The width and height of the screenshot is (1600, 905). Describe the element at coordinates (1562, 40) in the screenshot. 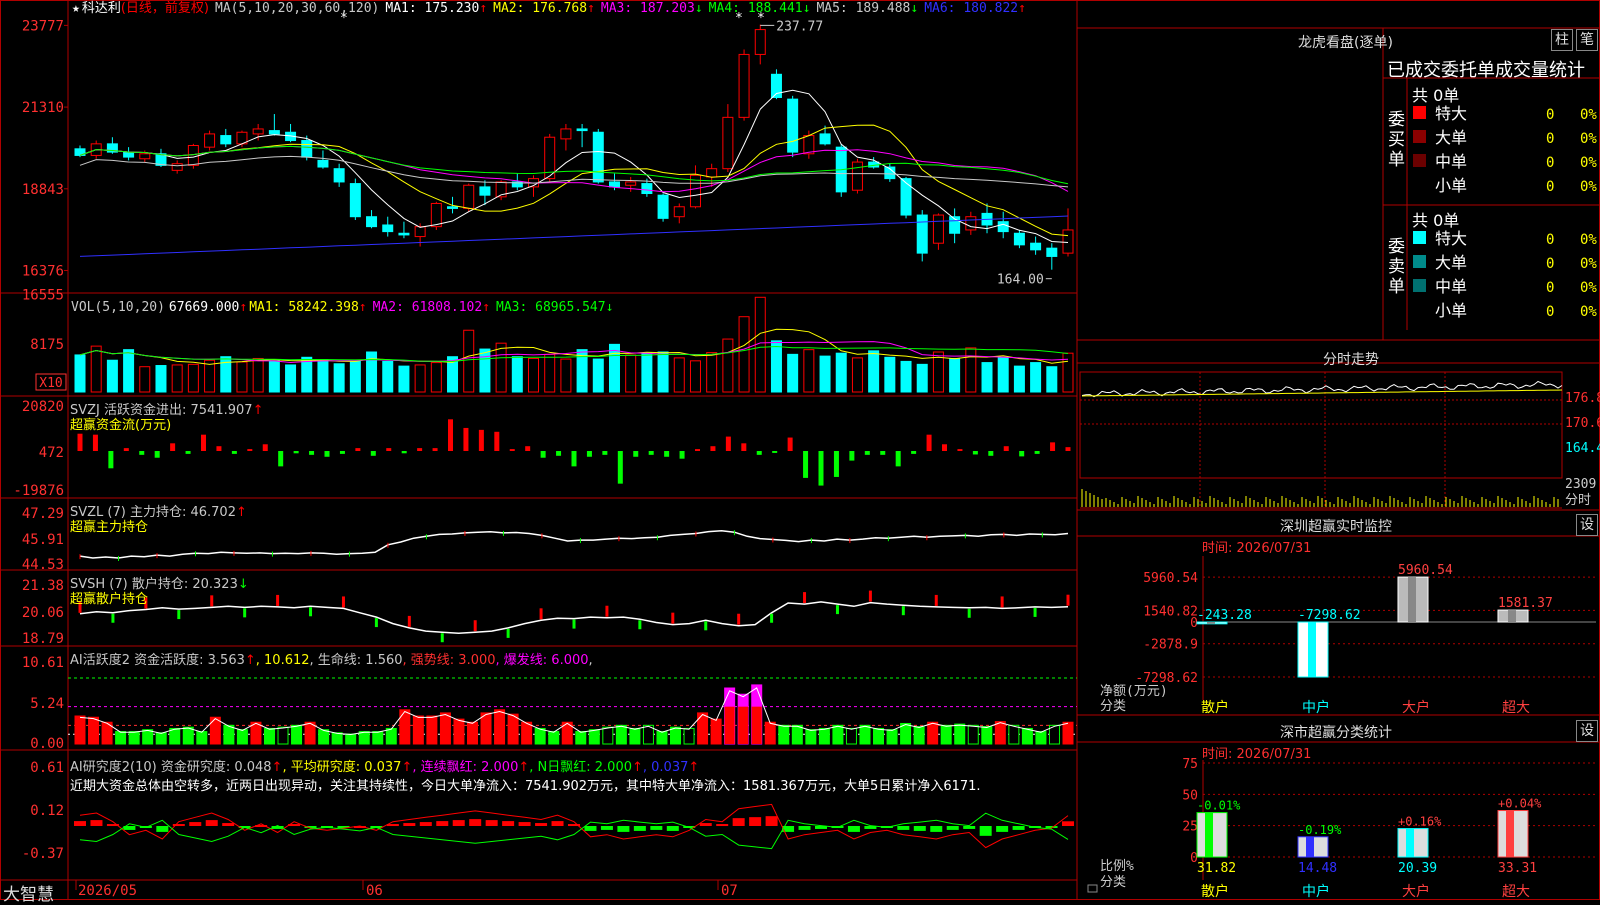

I see `bar-view-button: 柱` at that location.